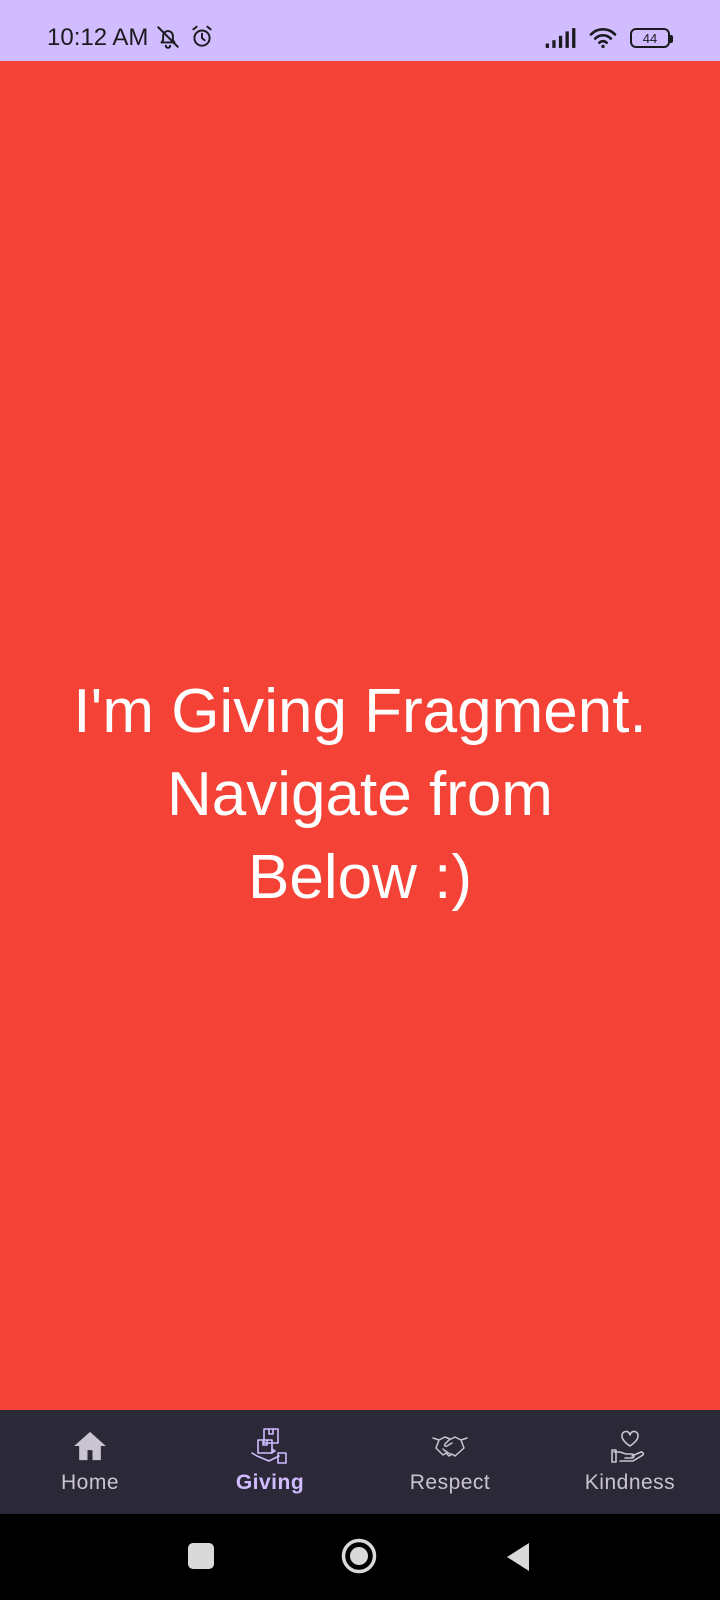  I want to click on status-time: 10:12 AM, so click(98, 37).